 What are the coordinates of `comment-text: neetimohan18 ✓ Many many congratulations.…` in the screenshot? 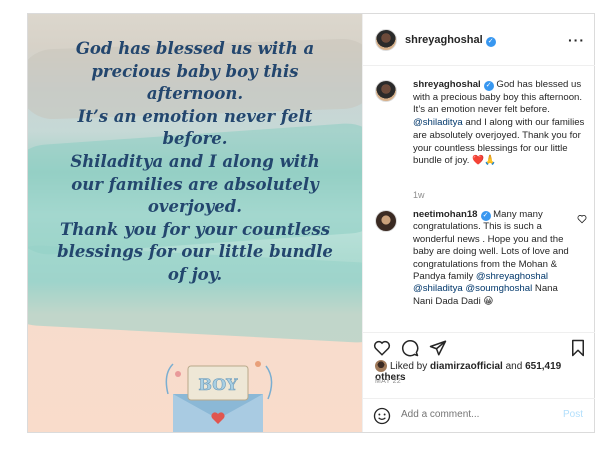 It's located at (491, 258).